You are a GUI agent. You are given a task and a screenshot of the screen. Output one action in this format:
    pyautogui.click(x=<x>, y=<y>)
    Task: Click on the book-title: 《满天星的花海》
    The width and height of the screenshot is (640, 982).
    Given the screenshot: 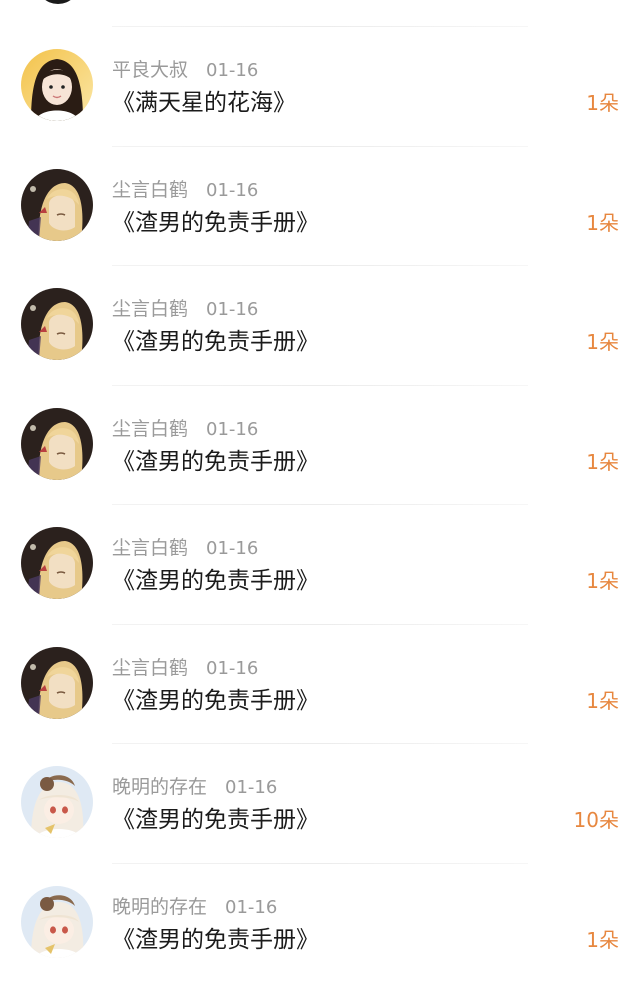 What is the action you would take?
    pyautogui.click(x=204, y=103)
    